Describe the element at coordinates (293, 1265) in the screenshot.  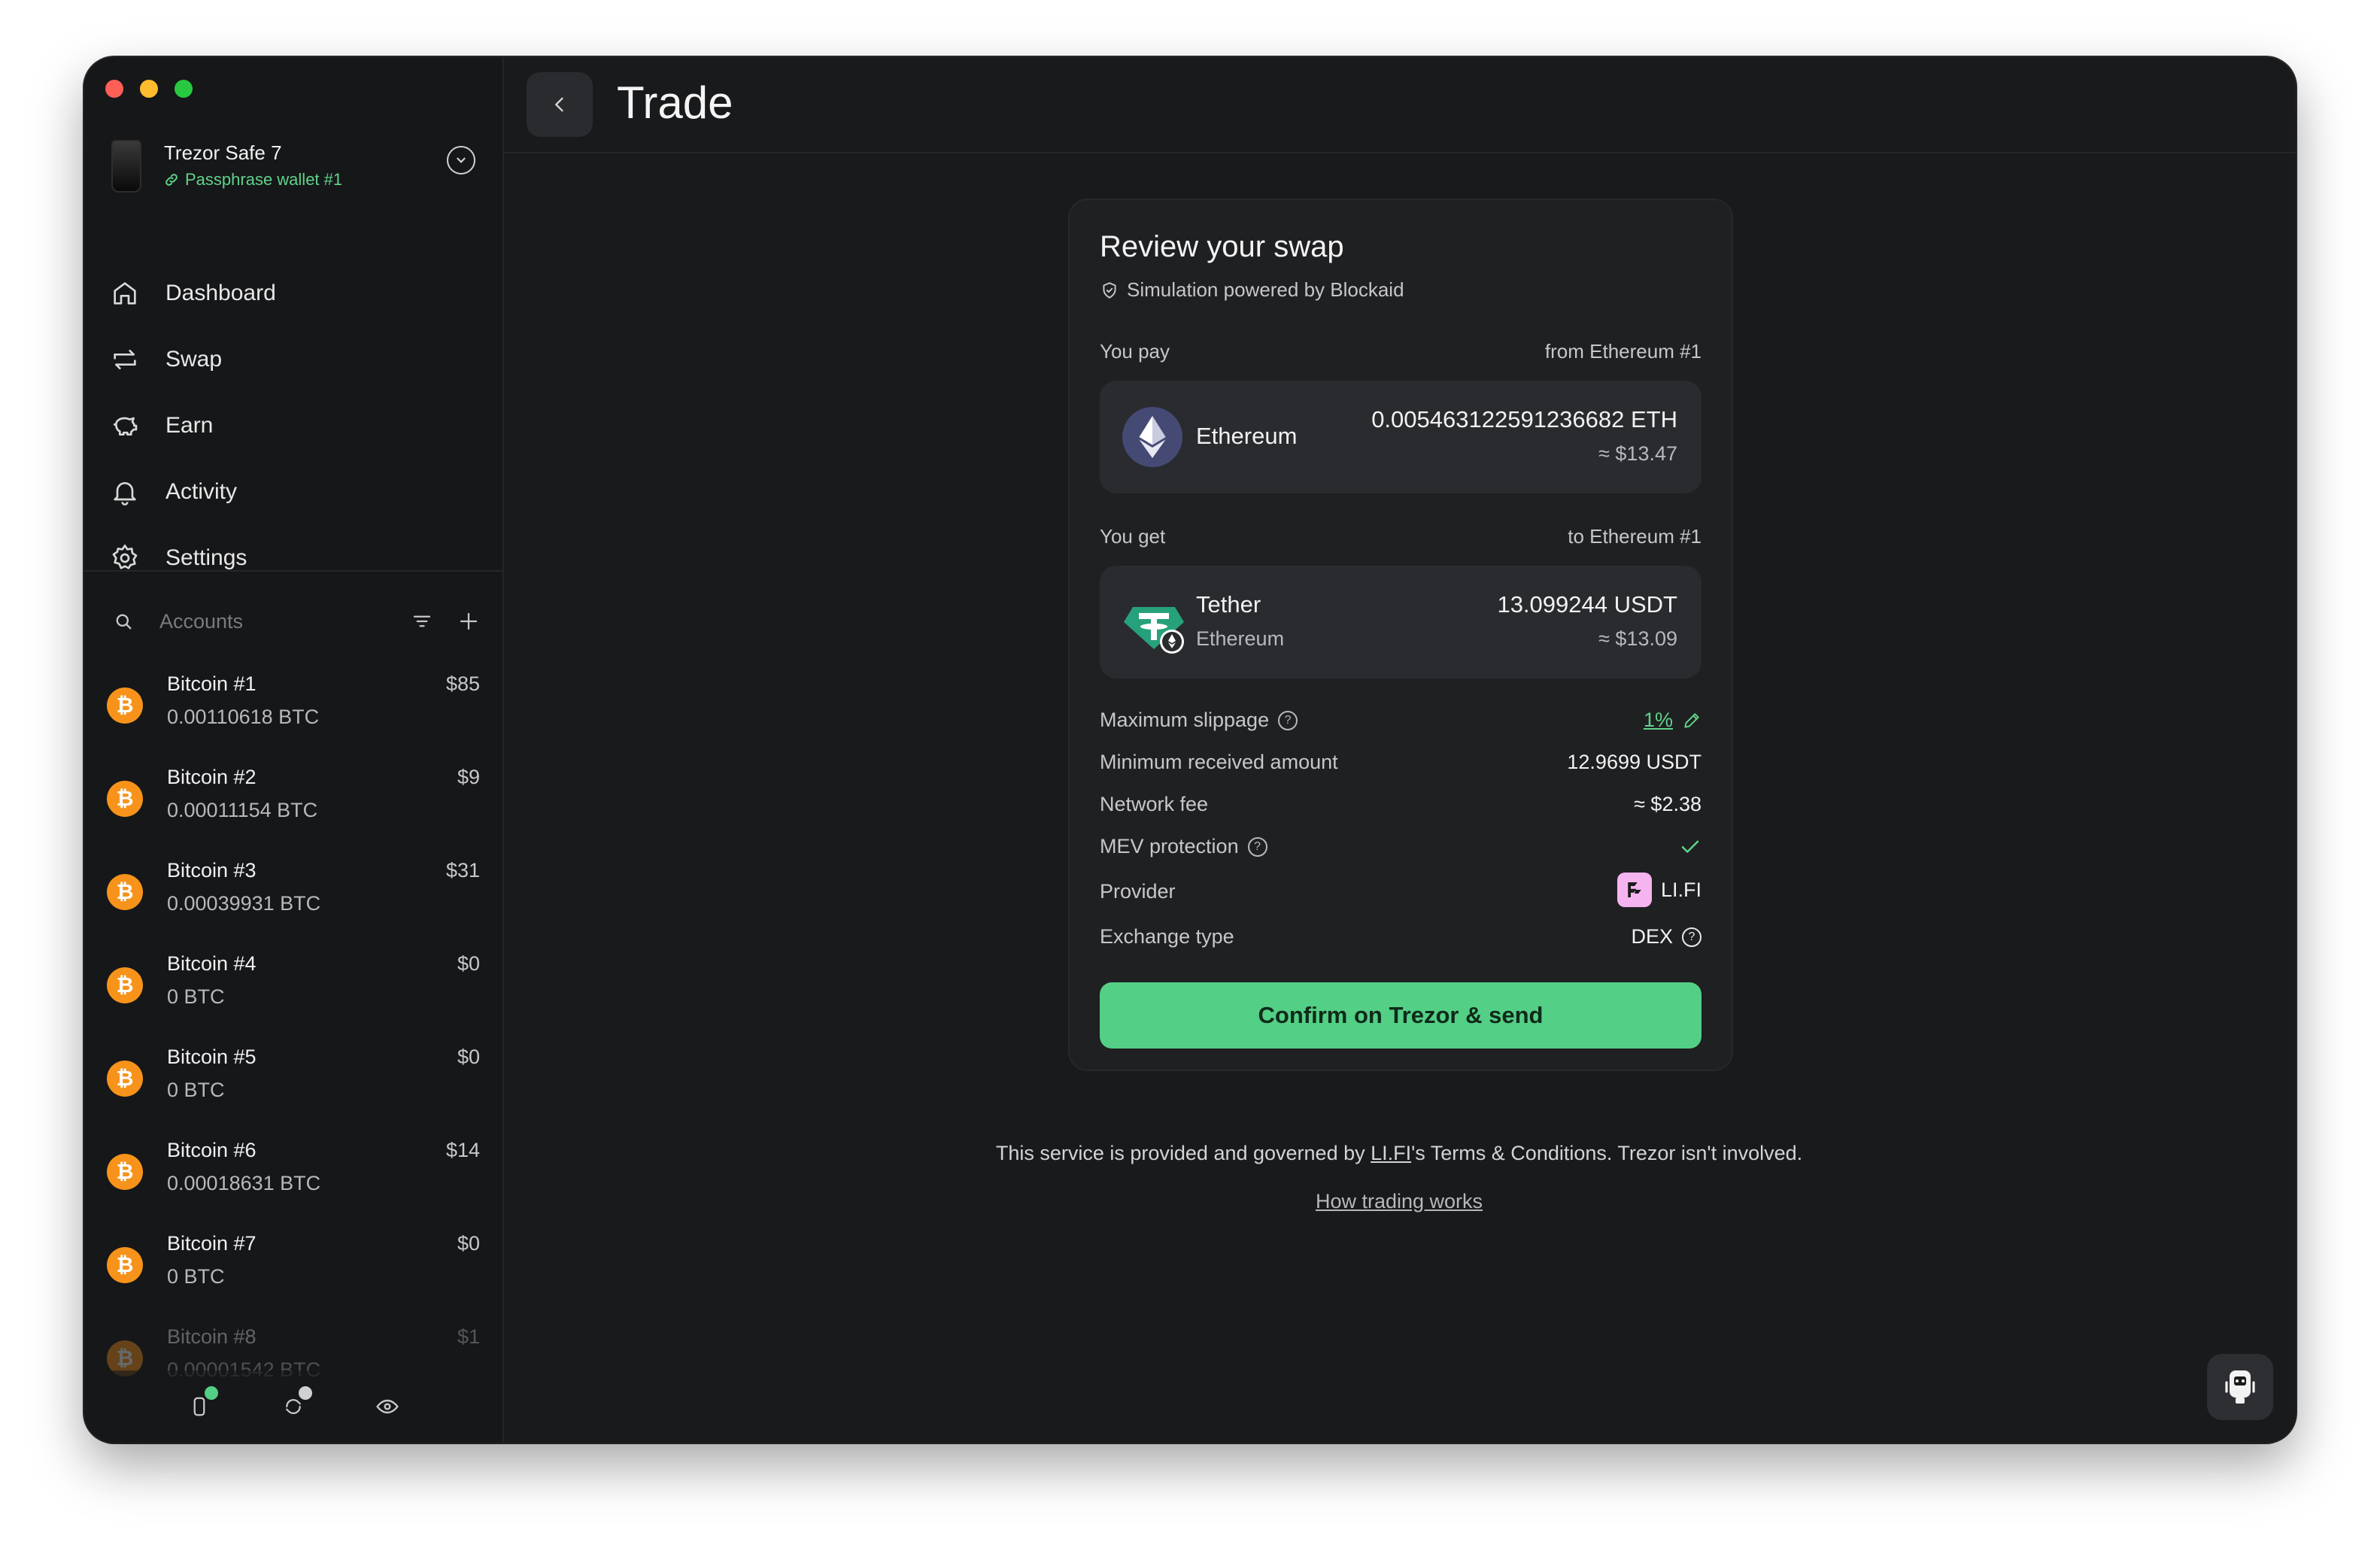
I see `account-item: ₿ Bitcoin #7 0 BTC $0` at that location.